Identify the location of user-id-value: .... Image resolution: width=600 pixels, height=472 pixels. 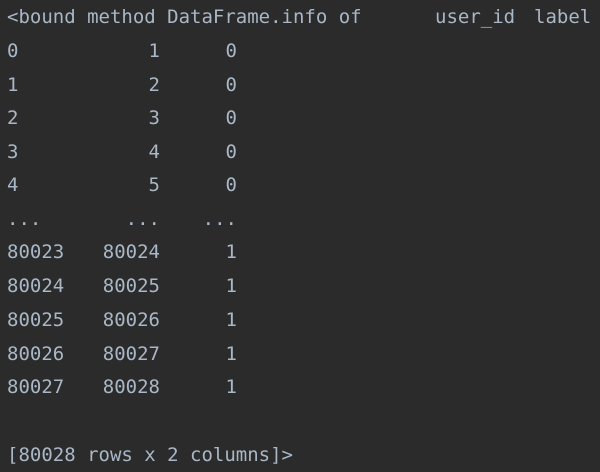
(142, 219).